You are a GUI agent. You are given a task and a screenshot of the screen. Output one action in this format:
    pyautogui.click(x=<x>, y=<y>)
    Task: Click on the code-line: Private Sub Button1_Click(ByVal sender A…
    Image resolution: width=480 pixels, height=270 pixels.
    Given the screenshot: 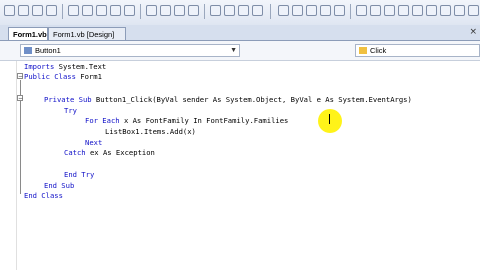 What is the action you would take?
    pyautogui.click(x=228, y=99)
    